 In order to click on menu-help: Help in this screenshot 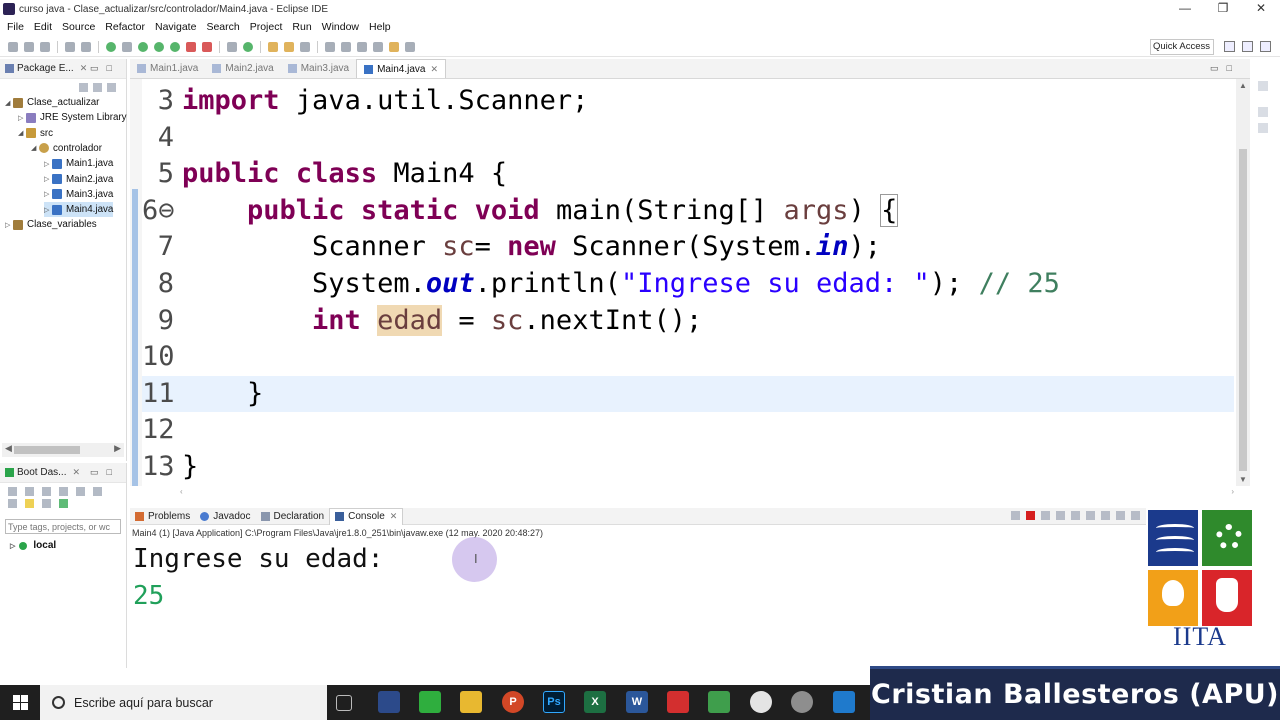, I will do `click(380, 27)`.